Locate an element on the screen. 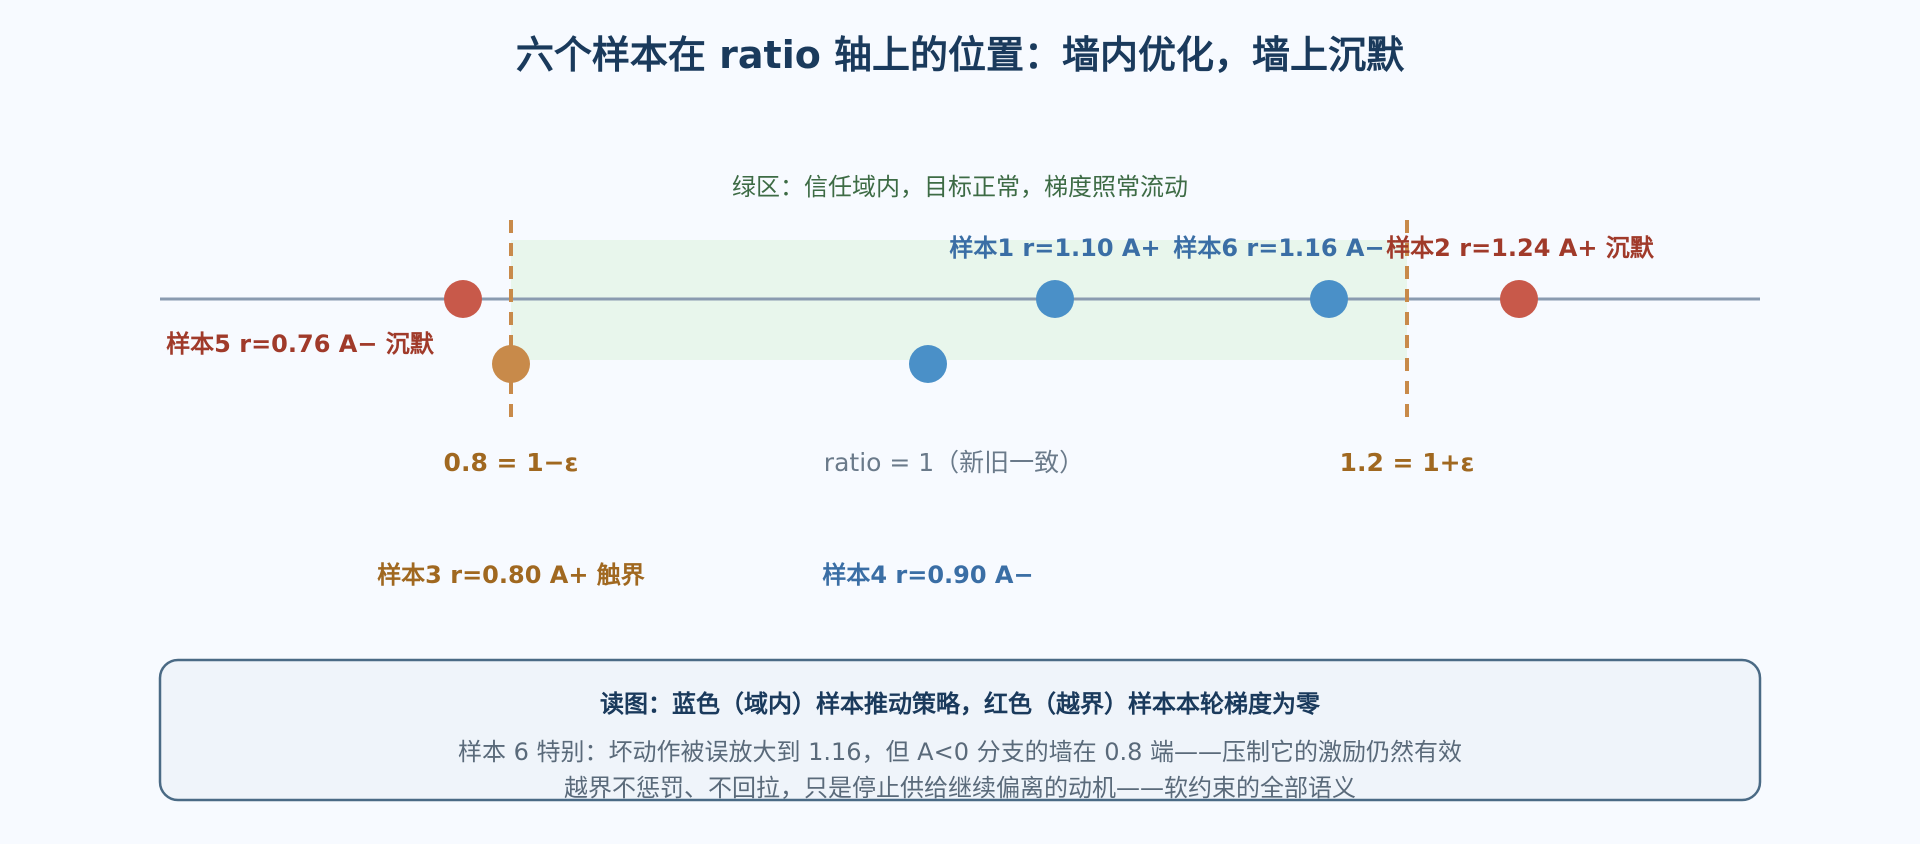  sample-2-label: 样本2 r=1.24 A+ 沉默 is located at coordinates (1520, 248).